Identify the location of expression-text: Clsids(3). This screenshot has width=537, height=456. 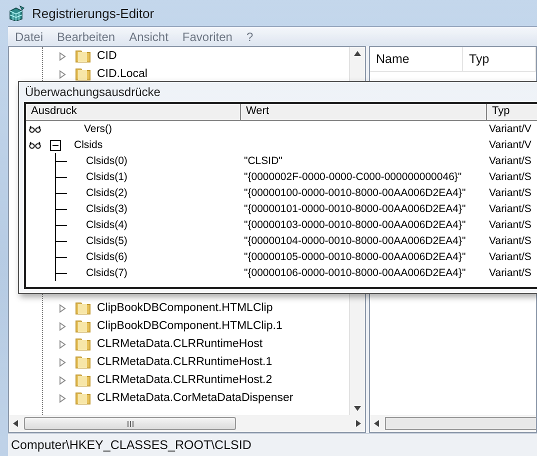
(107, 209).